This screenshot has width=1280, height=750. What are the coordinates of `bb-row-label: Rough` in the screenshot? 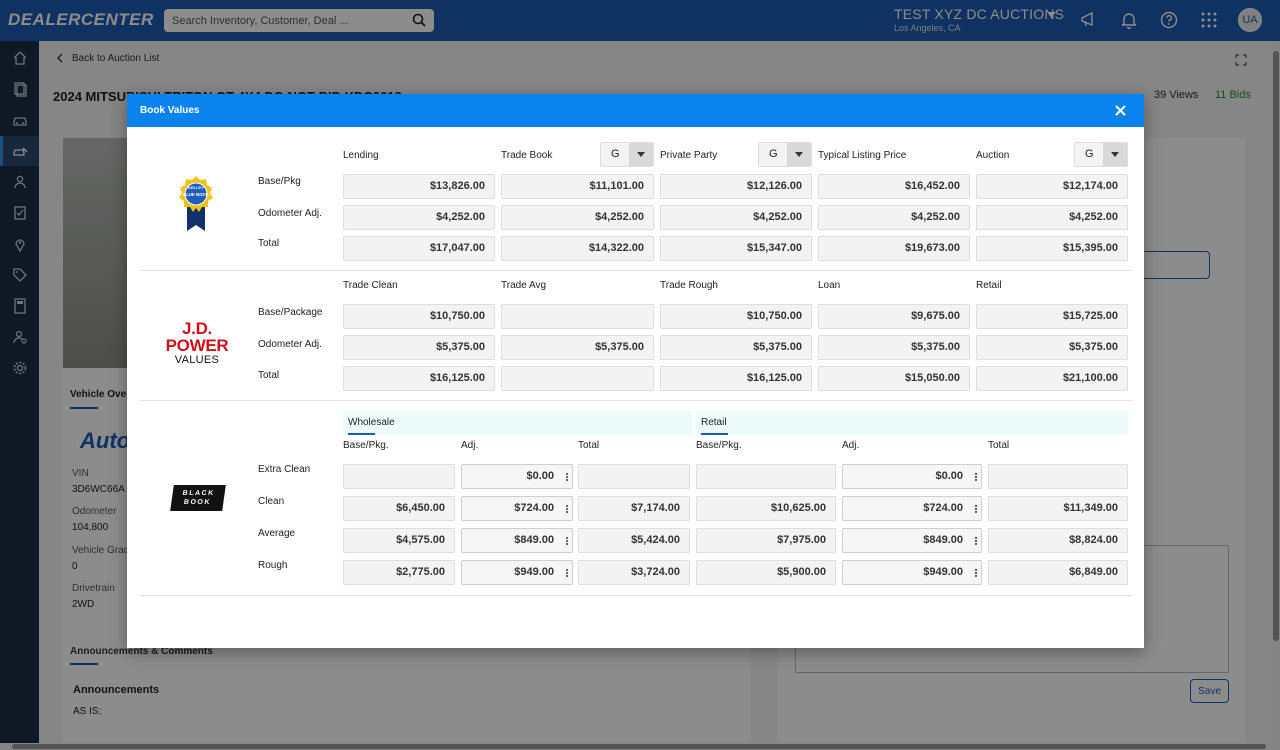 It's located at (273, 565).